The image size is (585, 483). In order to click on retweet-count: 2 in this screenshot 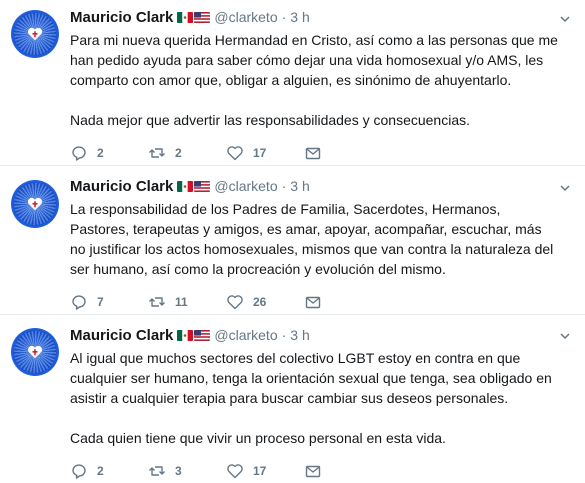, I will do `click(178, 153)`.